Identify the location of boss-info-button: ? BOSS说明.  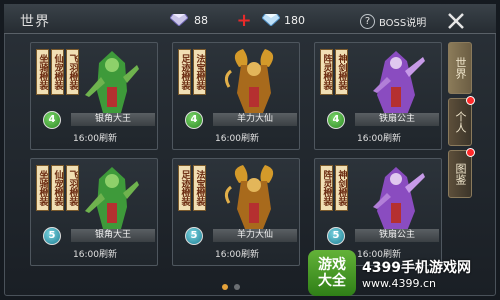
(393, 21).